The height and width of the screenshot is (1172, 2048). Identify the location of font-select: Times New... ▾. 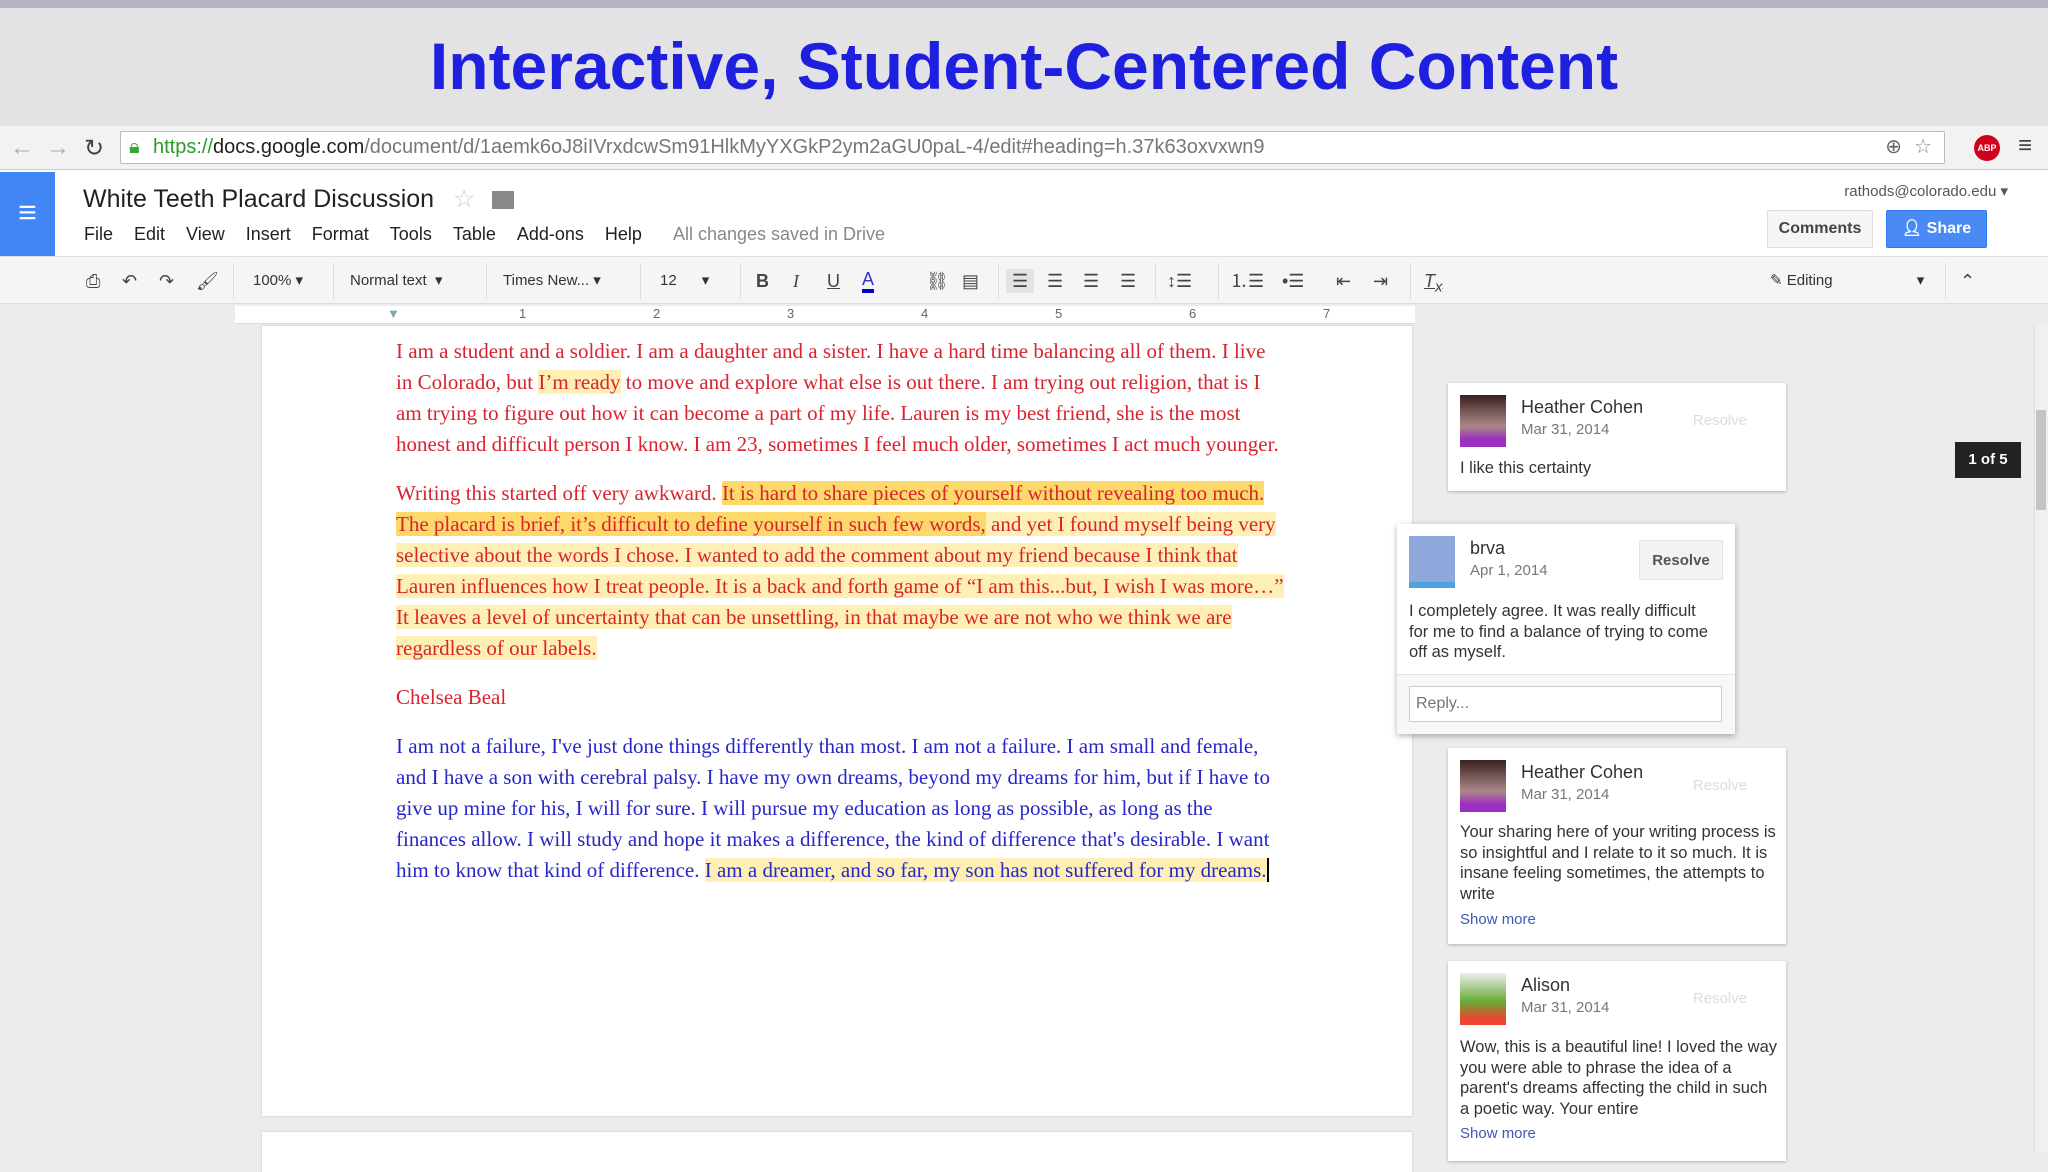
(552, 281).